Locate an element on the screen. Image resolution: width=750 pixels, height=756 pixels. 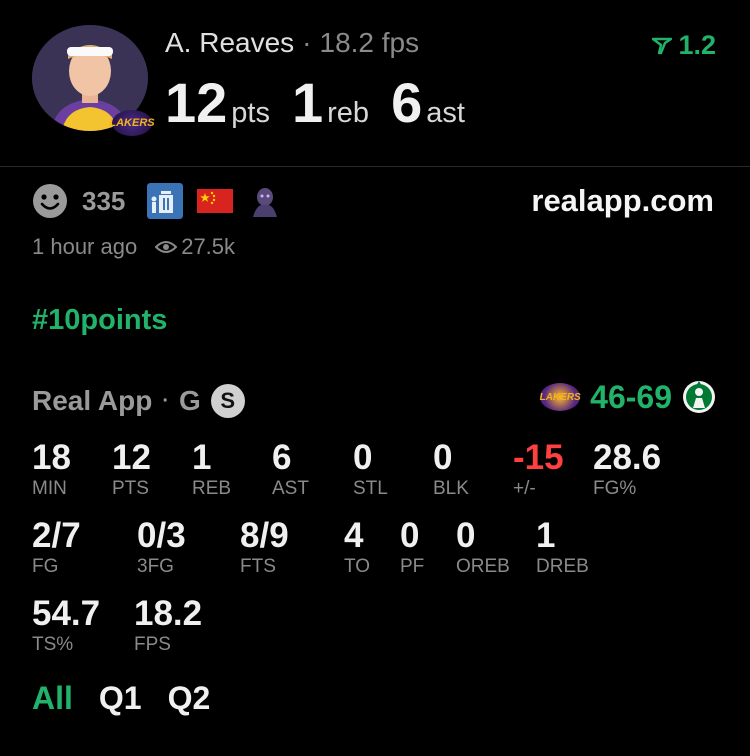
game-score-value: 46-69 is located at coordinates (631, 396).